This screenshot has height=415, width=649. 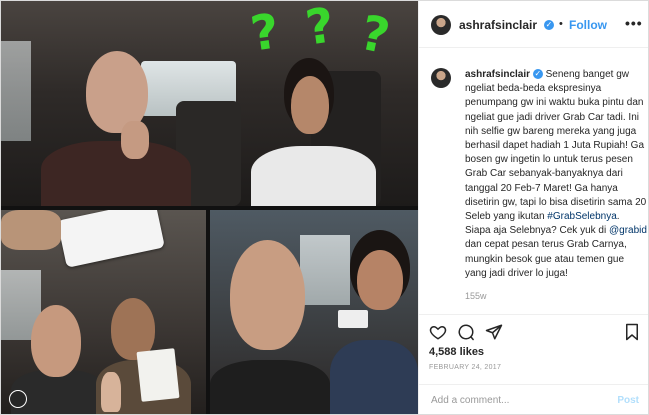 I want to click on action-bar, so click(x=533, y=329).